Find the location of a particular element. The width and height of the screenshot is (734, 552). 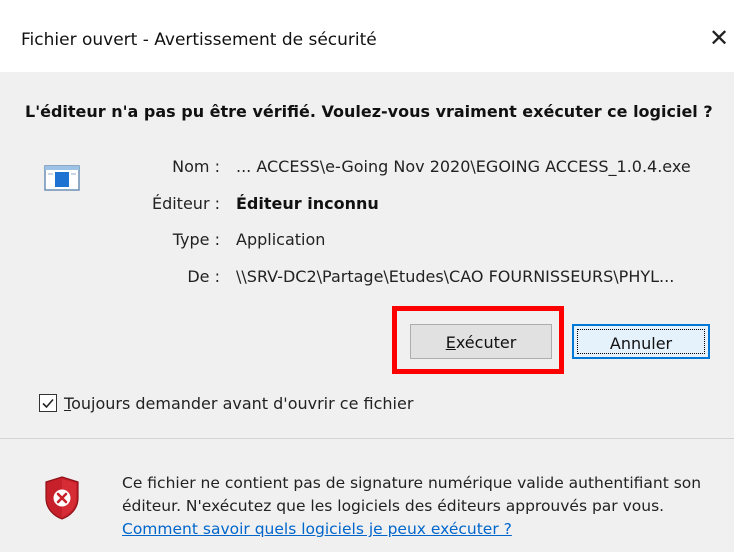

publisher-label: Éditeur : is located at coordinates (185, 203).